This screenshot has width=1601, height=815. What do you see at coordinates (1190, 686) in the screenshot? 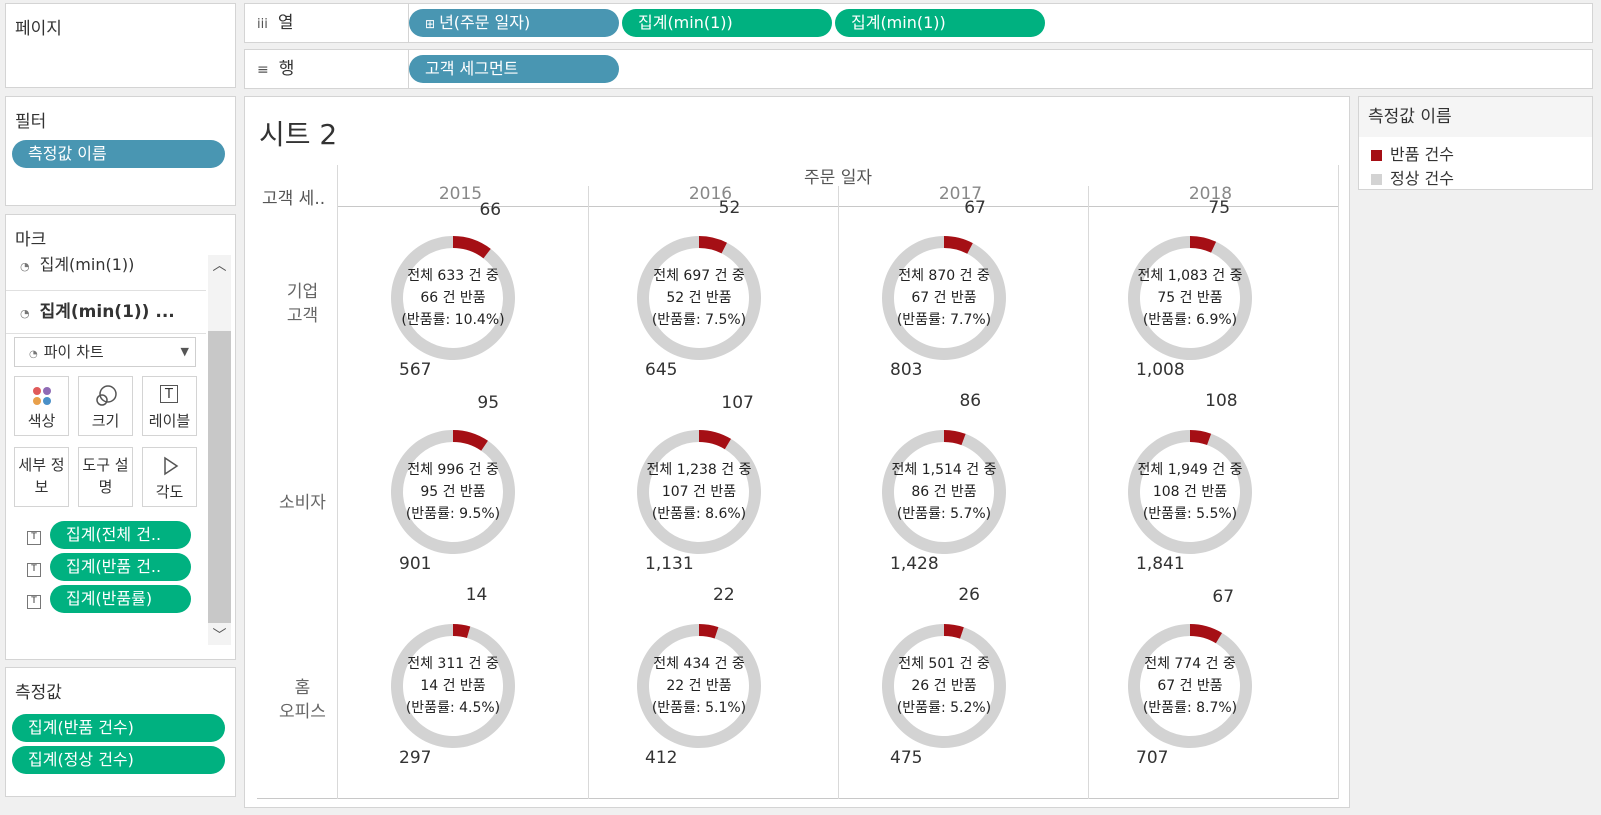
I see `donut-center-text: 67 건 반품` at bounding box center [1190, 686].